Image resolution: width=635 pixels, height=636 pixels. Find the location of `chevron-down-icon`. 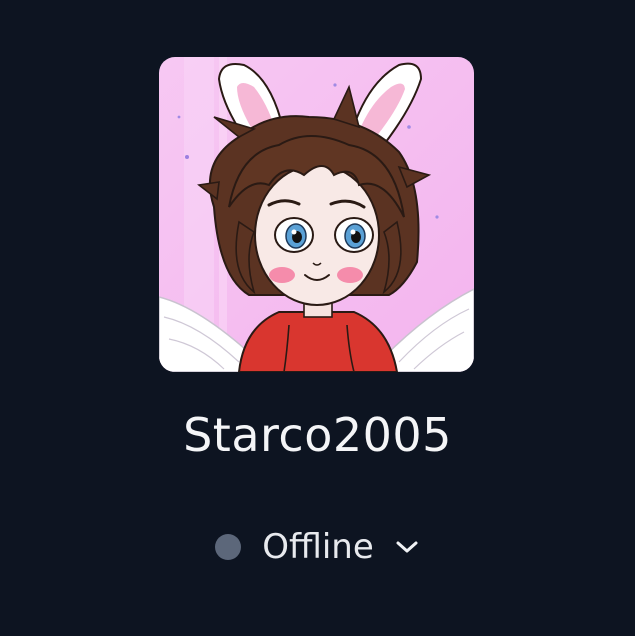

chevron-down-icon is located at coordinates (407, 547).